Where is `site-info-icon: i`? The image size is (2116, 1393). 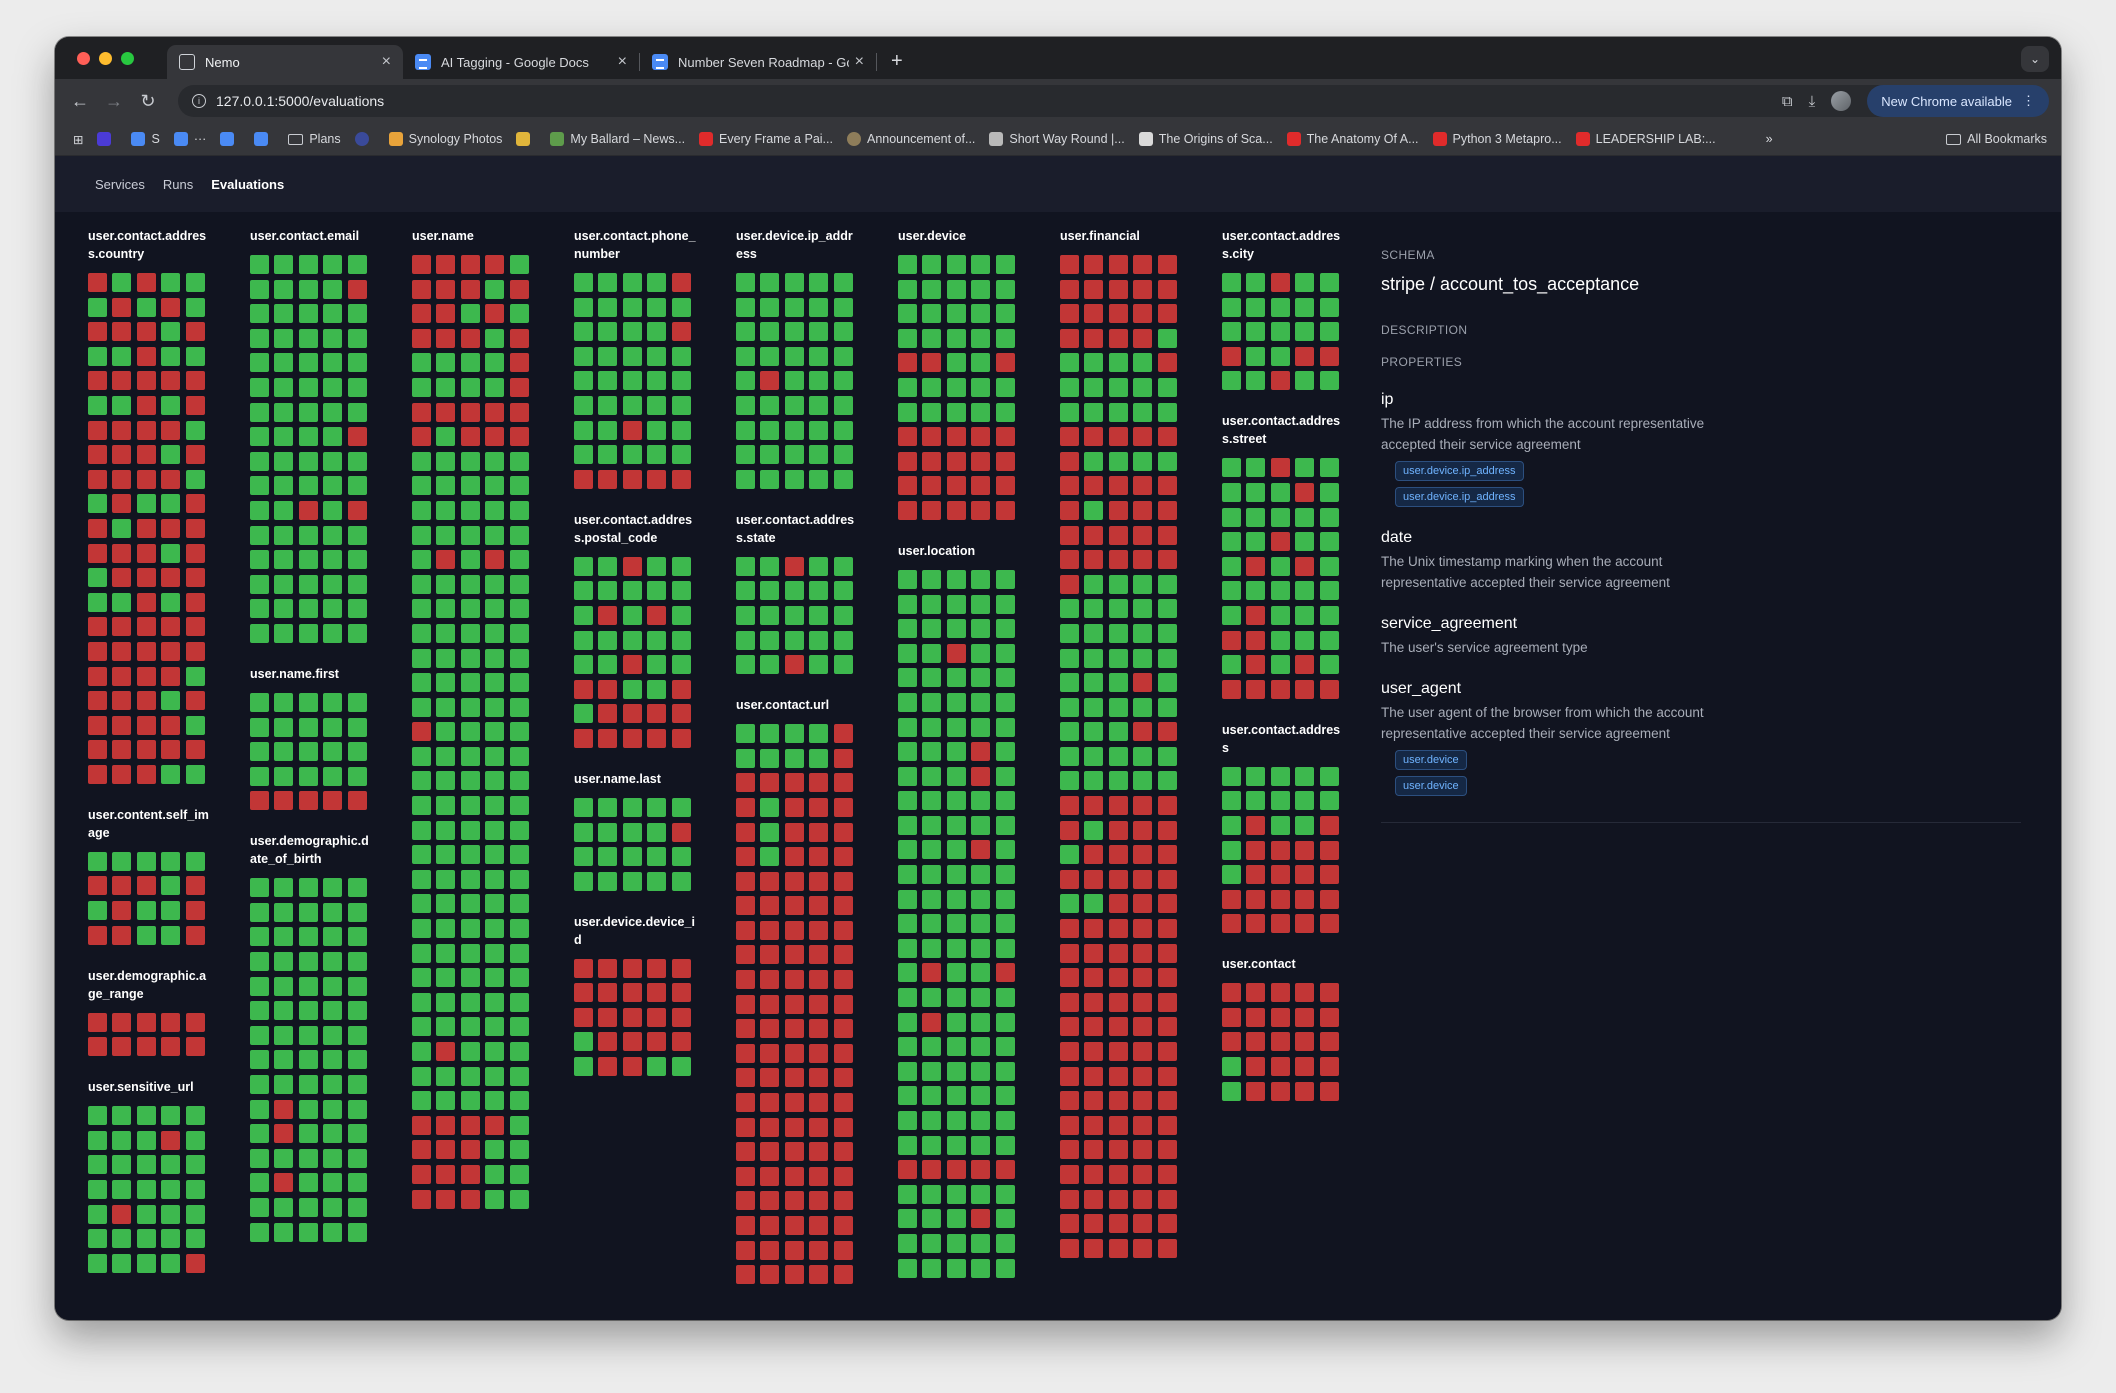
site-info-icon: i is located at coordinates (199, 101).